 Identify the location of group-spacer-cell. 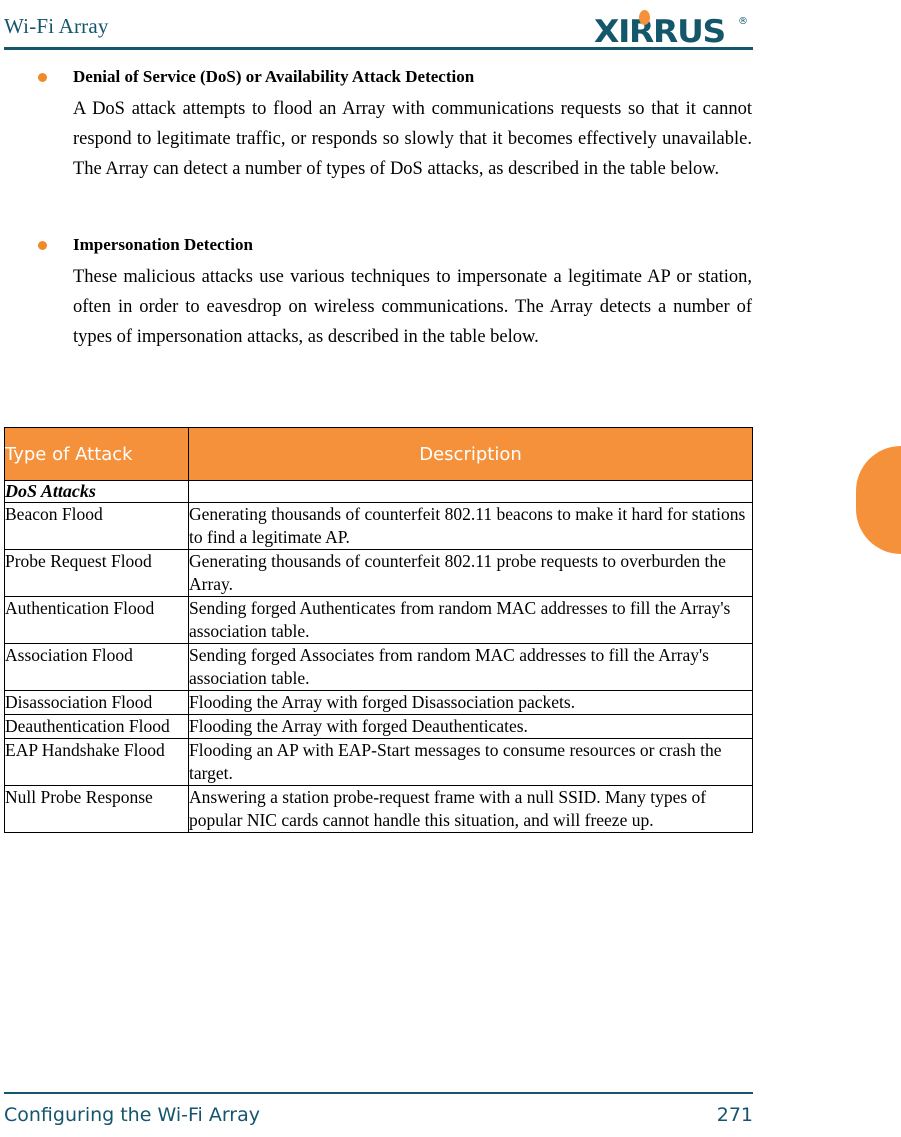
(470, 491).